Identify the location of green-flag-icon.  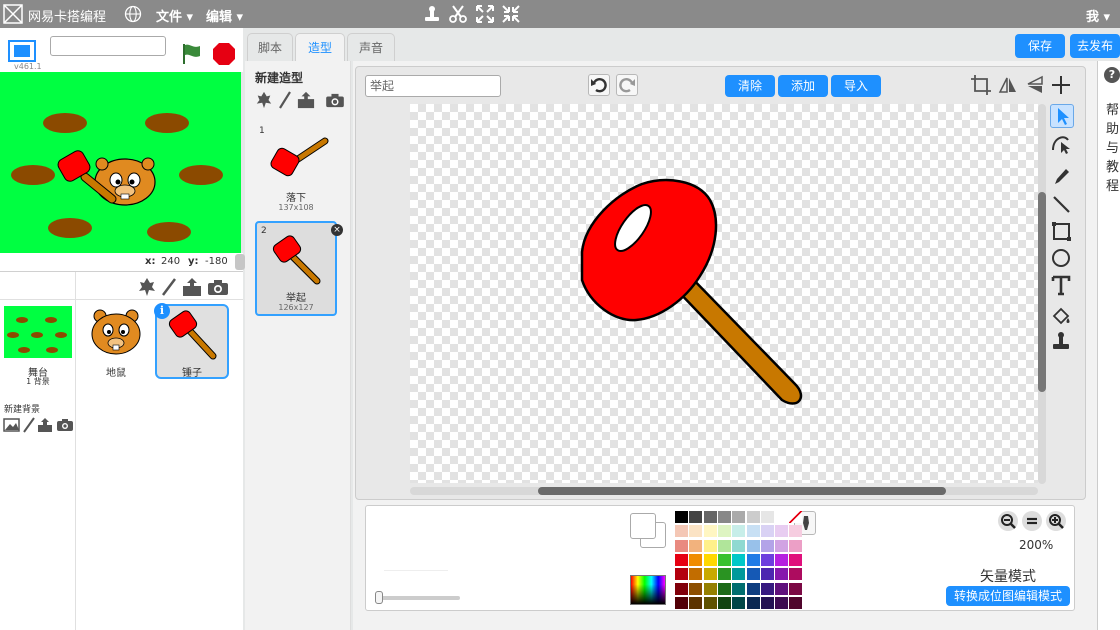
(192, 54).